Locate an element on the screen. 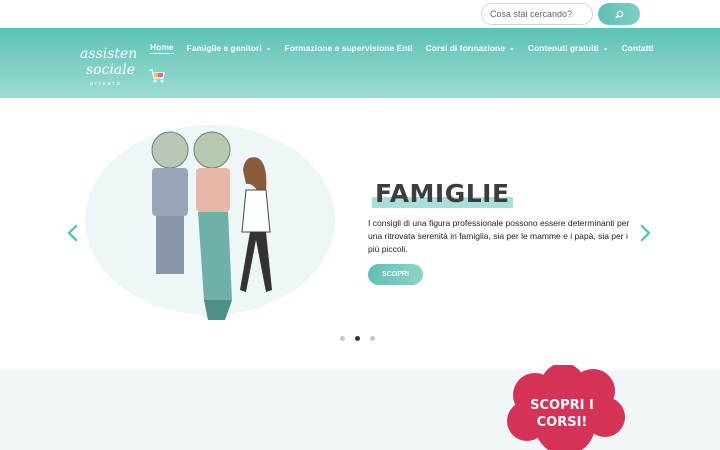 This screenshot has height=450, width=720. cart-icon is located at coordinates (157, 76).